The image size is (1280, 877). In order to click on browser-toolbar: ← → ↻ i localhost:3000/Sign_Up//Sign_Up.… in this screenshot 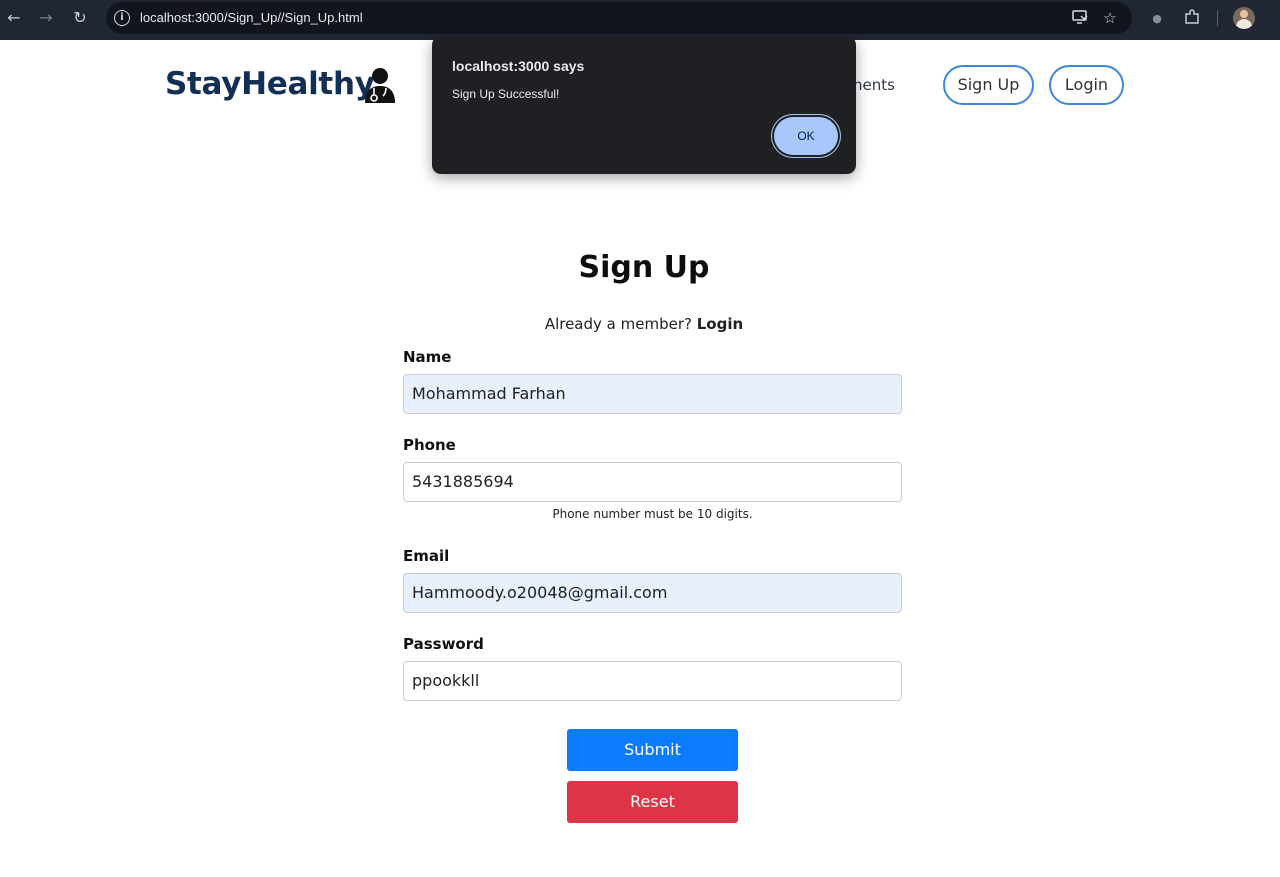, I will do `click(640, 20)`.